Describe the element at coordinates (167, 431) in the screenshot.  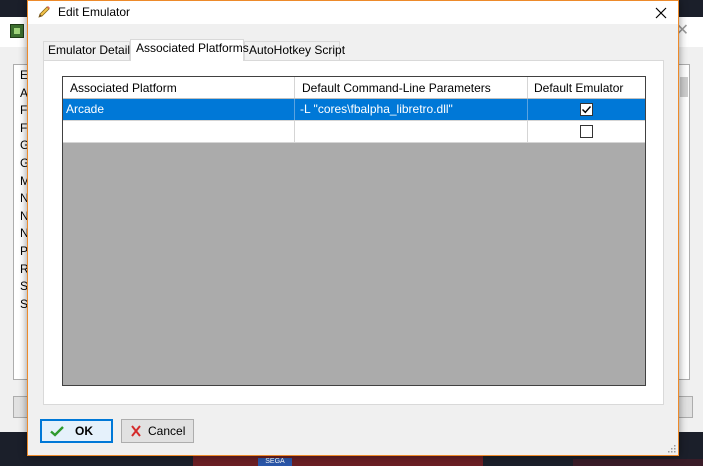
I see `cancel-label: Cancel` at that location.